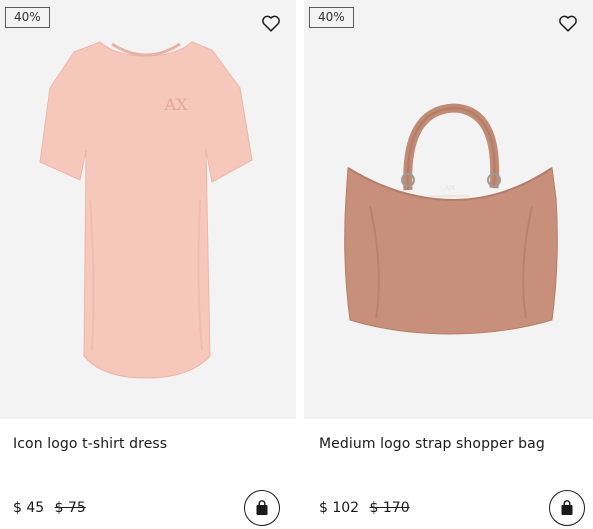 Image resolution: width=593 pixels, height=529 pixels. I want to click on price-row: $ 45 $ 75, so click(49, 508).